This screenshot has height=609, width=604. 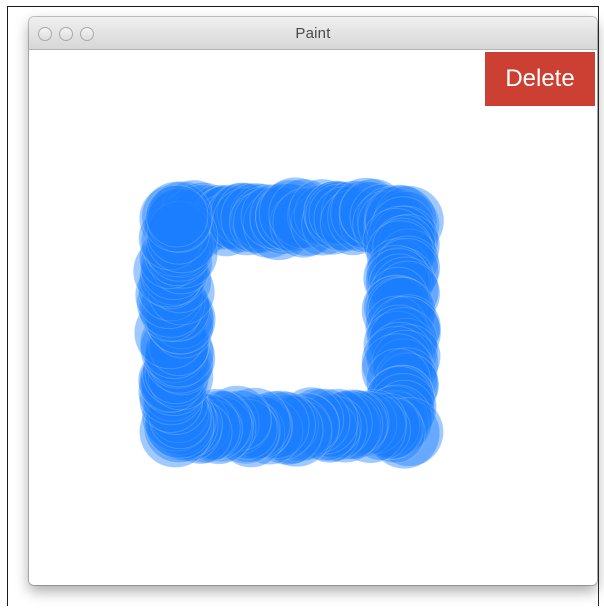 What do you see at coordinates (540, 79) in the screenshot?
I see `delete-button: Delete` at bounding box center [540, 79].